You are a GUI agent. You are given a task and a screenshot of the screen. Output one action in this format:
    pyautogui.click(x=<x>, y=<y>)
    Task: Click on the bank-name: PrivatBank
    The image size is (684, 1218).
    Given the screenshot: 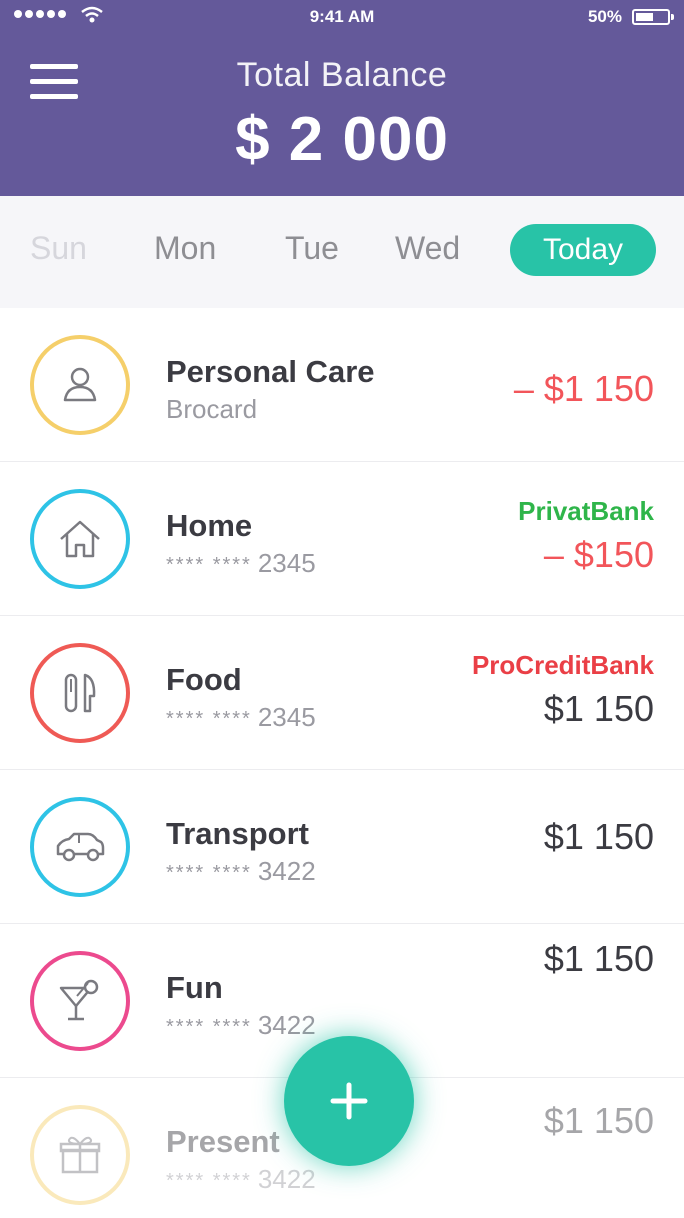 What is the action you would take?
    pyautogui.click(x=586, y=511)
    